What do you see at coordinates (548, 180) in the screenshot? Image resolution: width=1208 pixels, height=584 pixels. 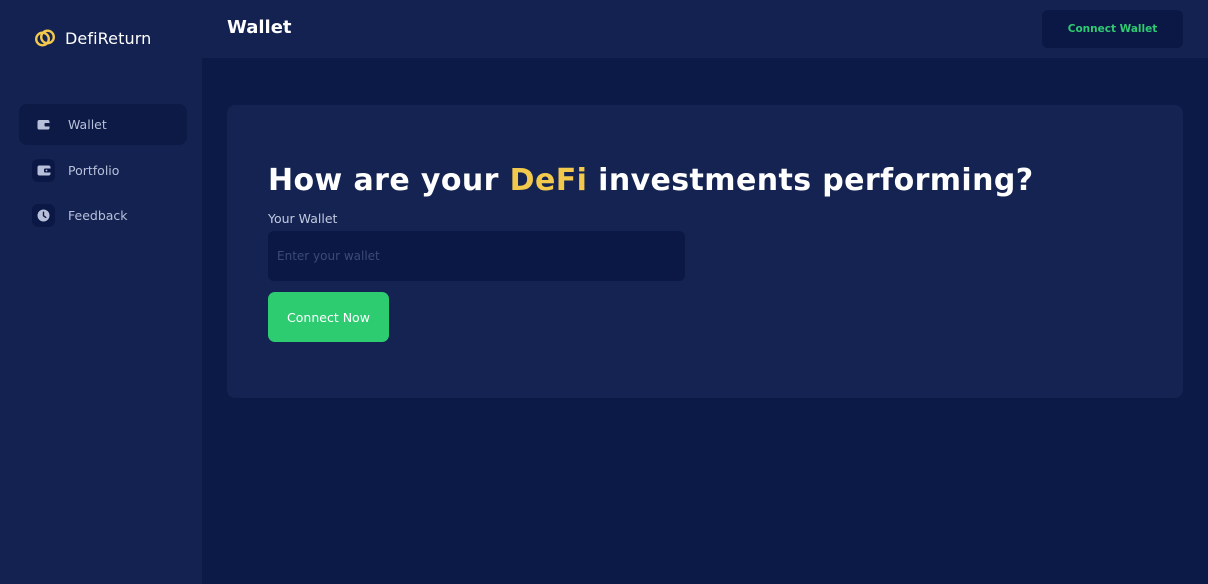 I see `headline-accent: DeFi` at bounding box center [548, 180].